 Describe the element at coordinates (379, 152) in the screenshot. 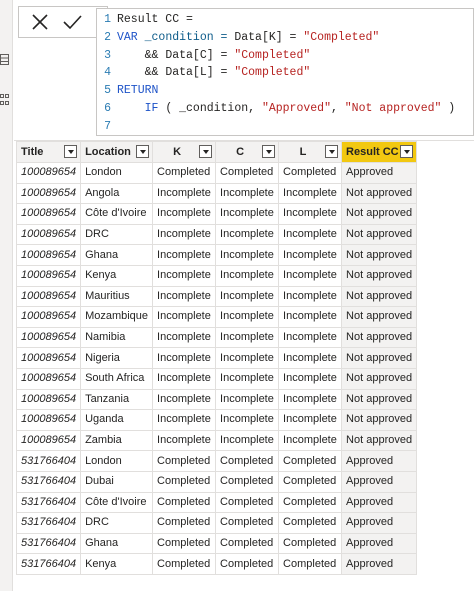

I see `column-header-result-cc: Result CC` at that location.